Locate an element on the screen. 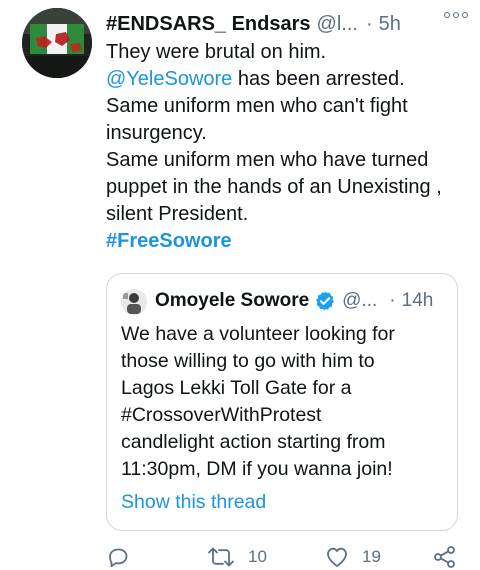  like-button: 19 is located at coordinates (352, 557).